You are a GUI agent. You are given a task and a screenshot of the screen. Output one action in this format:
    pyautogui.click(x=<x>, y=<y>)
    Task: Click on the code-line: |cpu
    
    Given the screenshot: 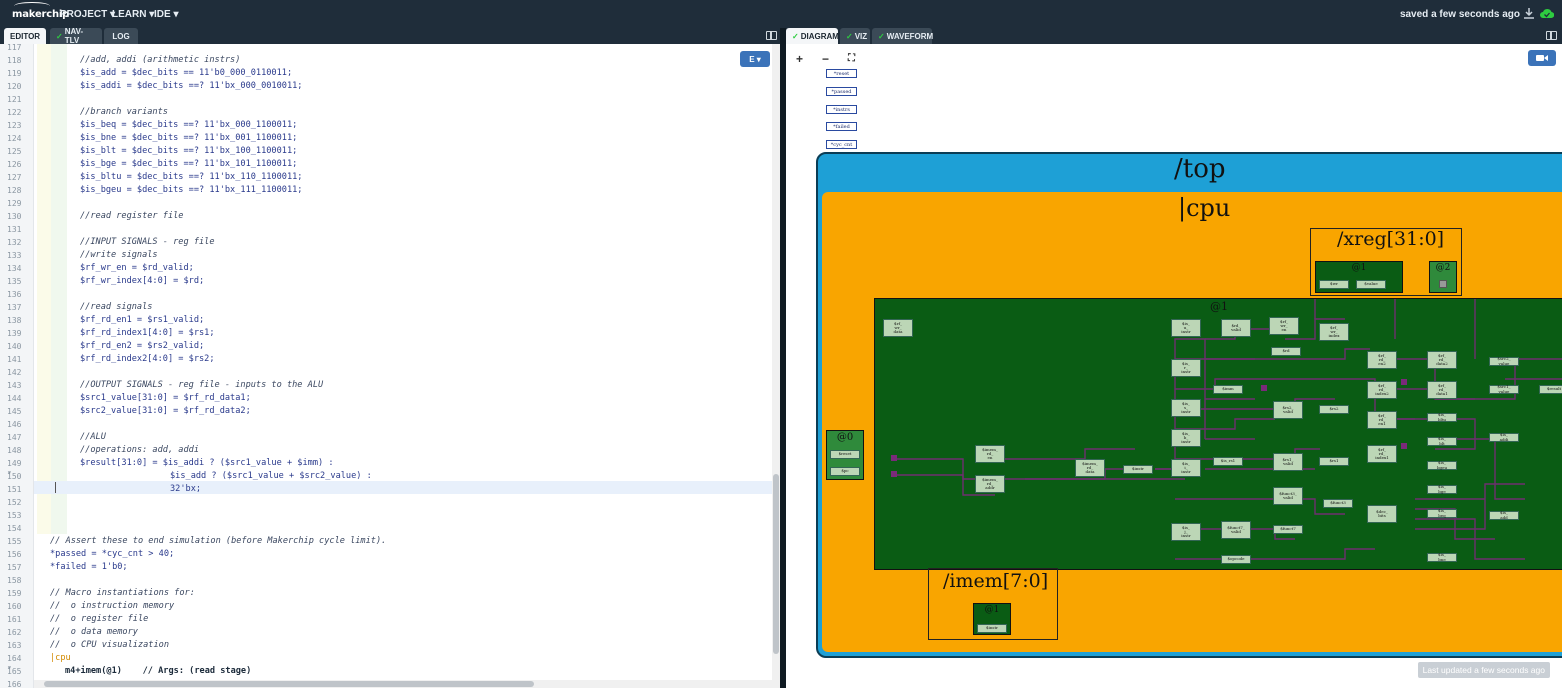 What is the action you would take?
    pyautogui.click(x=60, y=658)
    